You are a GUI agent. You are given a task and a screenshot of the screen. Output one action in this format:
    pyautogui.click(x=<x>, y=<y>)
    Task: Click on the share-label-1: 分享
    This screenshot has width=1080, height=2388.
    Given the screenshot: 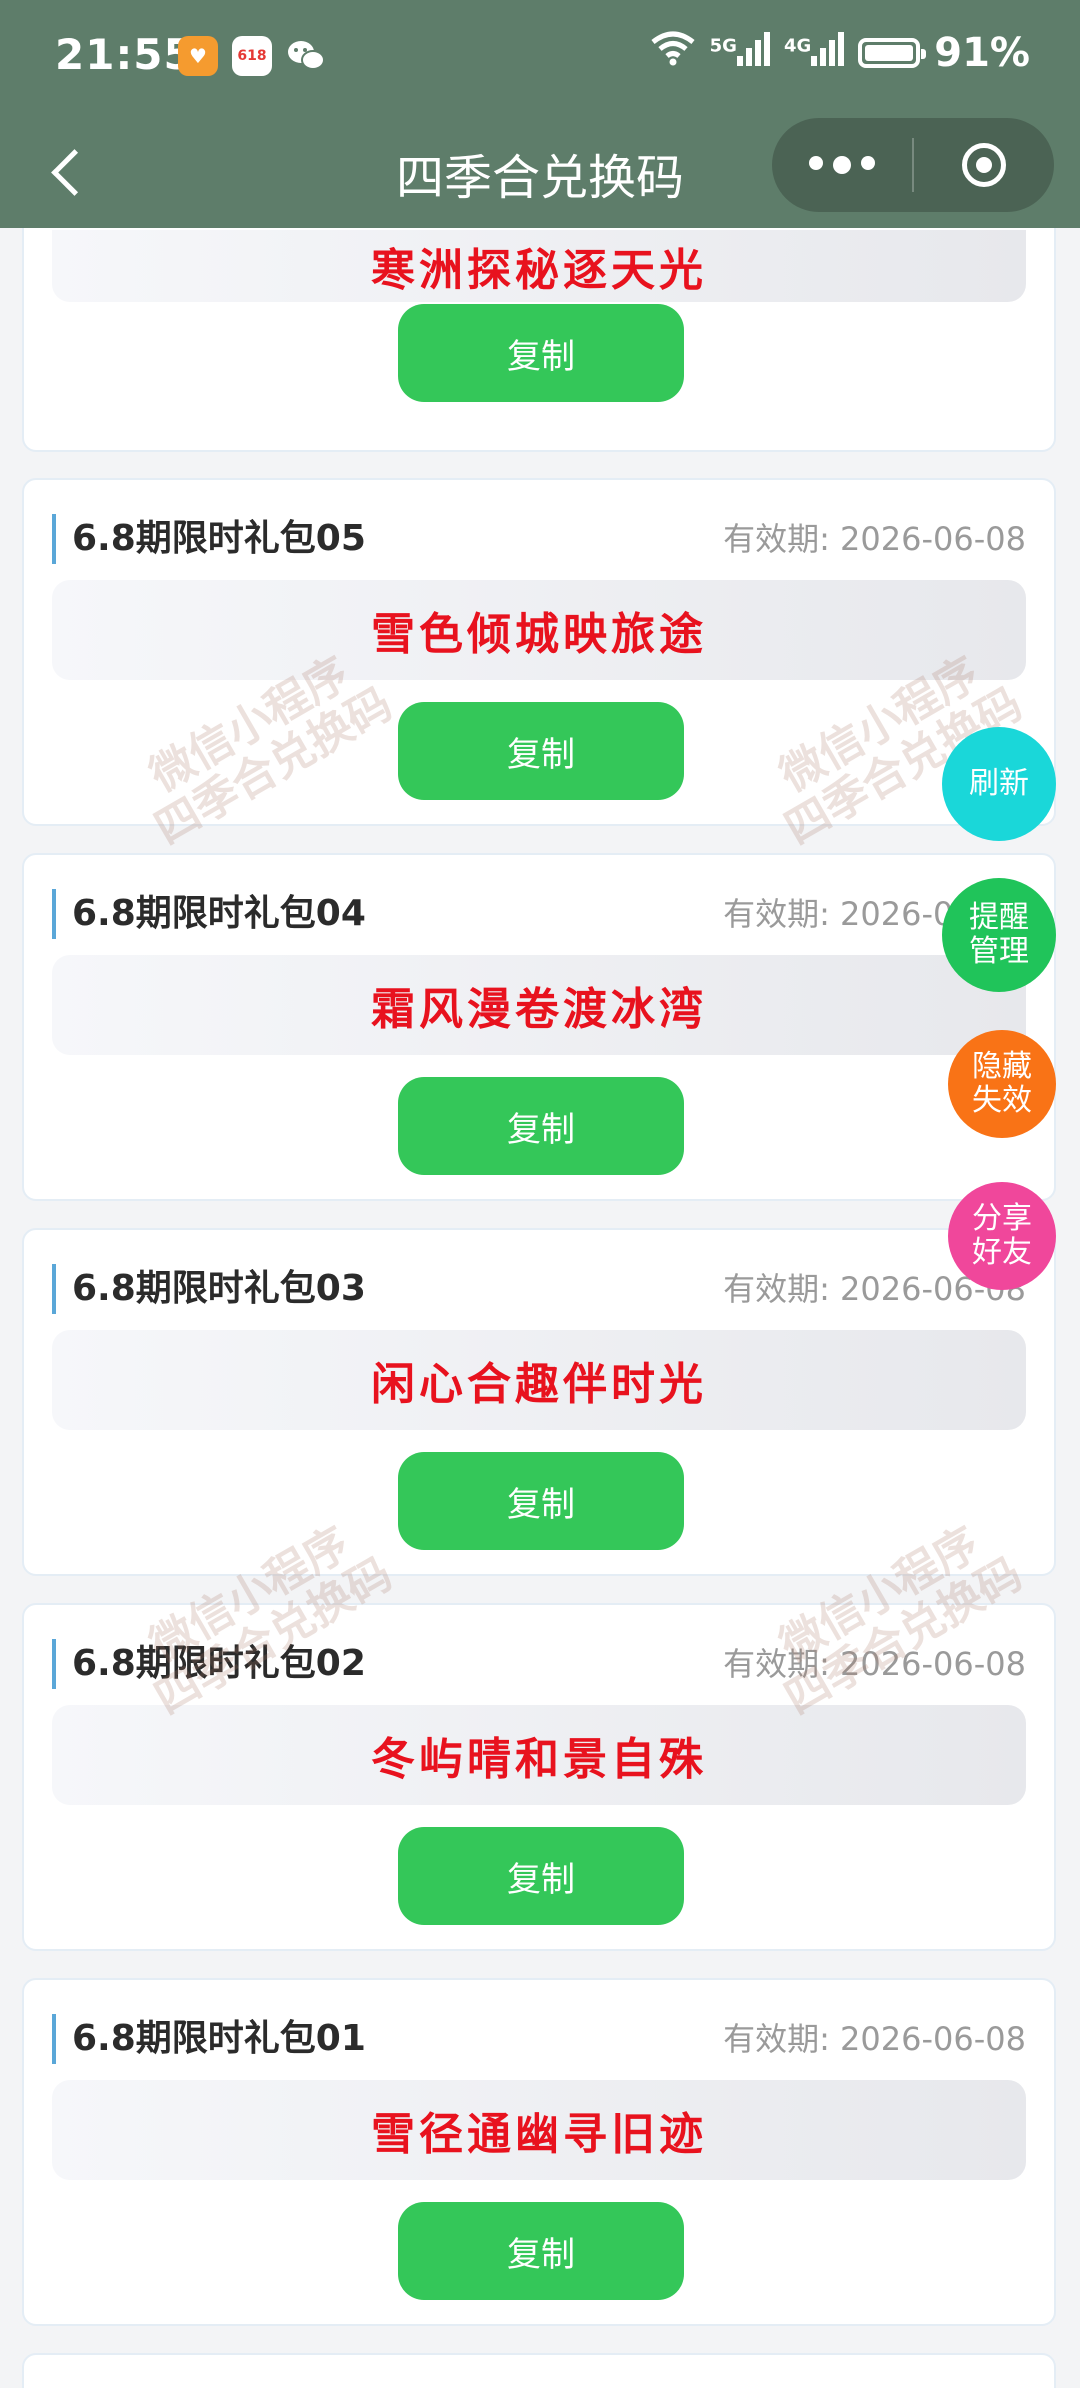 What is the action you would take?
    pyautogui.click(x=1002, y=1218)
    